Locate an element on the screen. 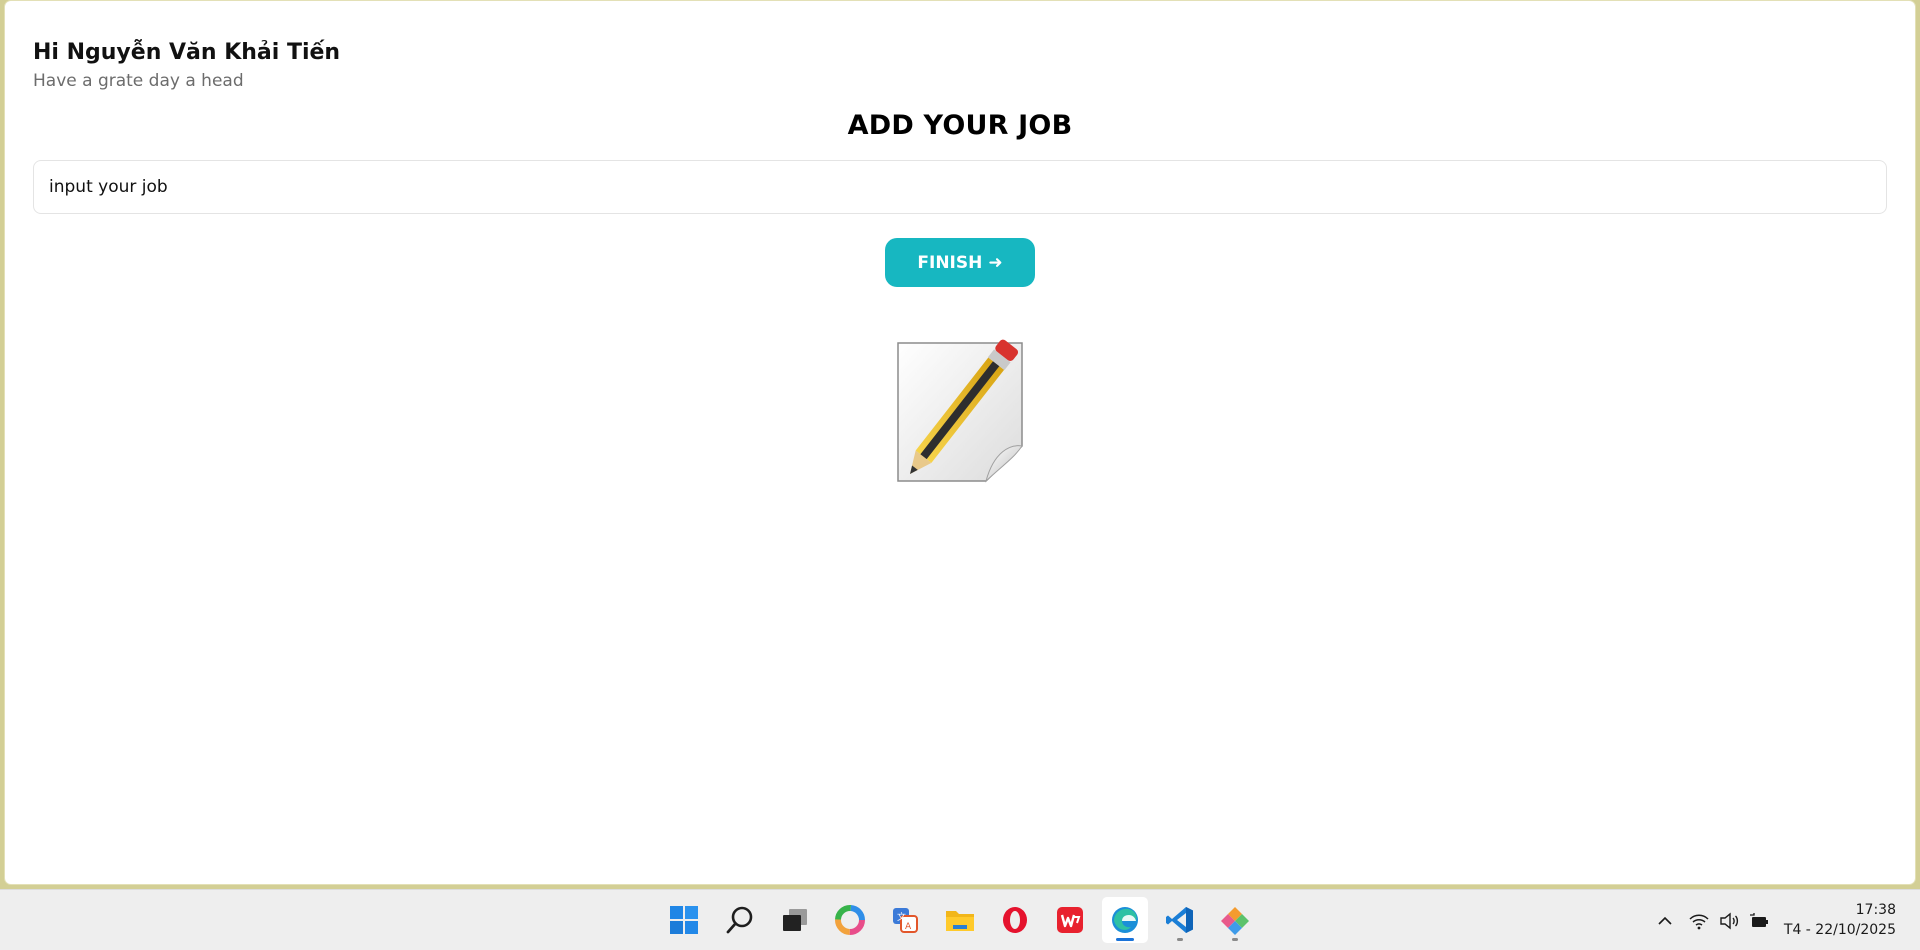 The width and height of the screenshot is (1920, 950). finish-button: FINISH ➜ is located at coordinates (960, 262).